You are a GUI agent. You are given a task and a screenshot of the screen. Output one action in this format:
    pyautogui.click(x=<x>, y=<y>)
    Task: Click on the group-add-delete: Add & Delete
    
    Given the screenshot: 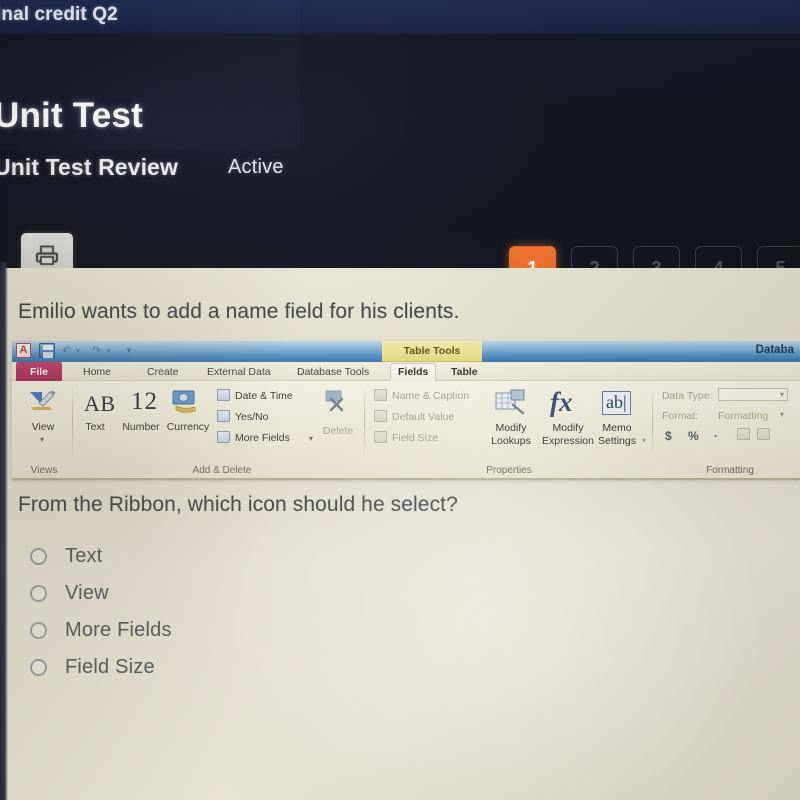 What is the action you would take?
    pyautogui.click(x=222, y=470)
    